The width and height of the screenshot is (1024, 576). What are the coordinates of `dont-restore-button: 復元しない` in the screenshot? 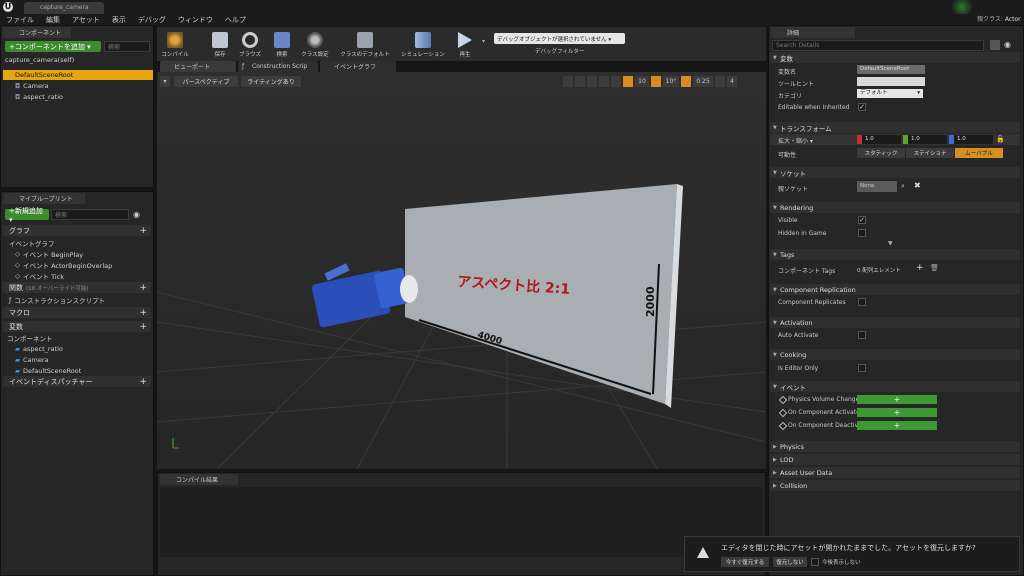 It's located at (790, 562).